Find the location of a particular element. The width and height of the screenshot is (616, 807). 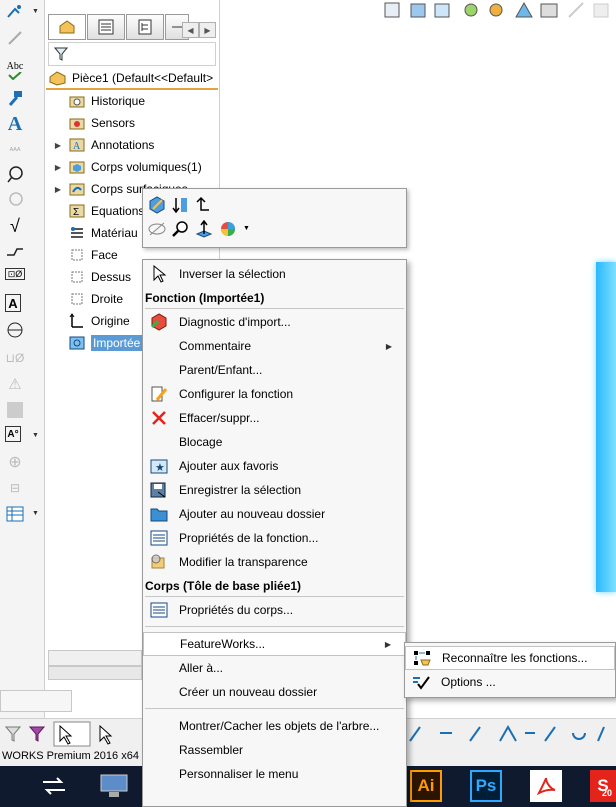

monitor-icon is located at coordinates (114, 786).